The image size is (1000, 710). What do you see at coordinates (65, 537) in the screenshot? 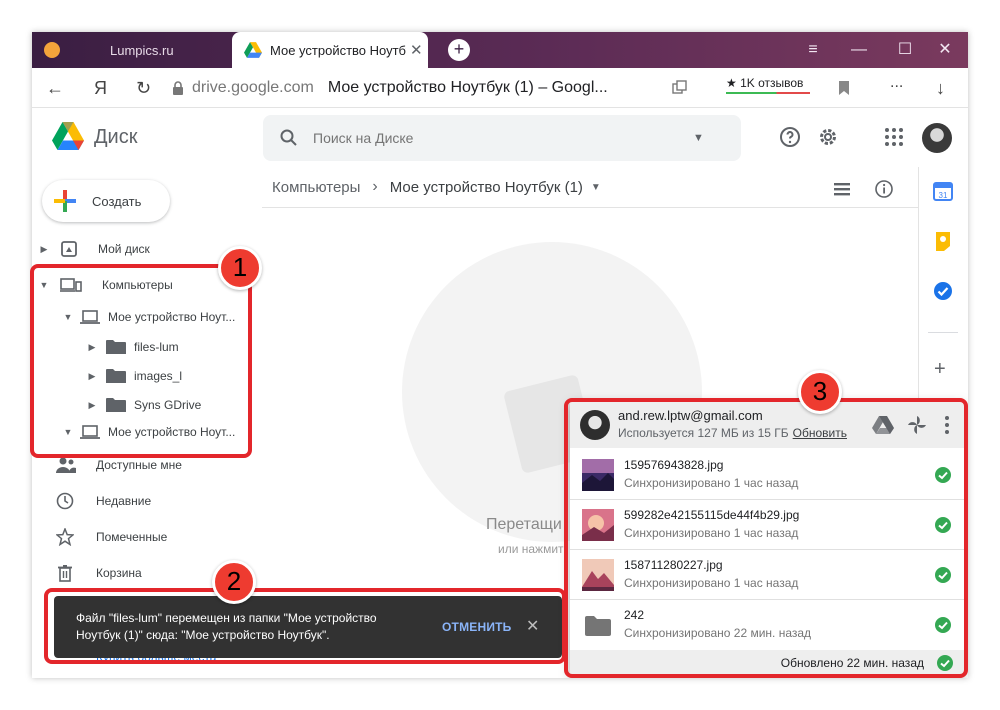
I see `star-icon` at bounding box center [65, 537].